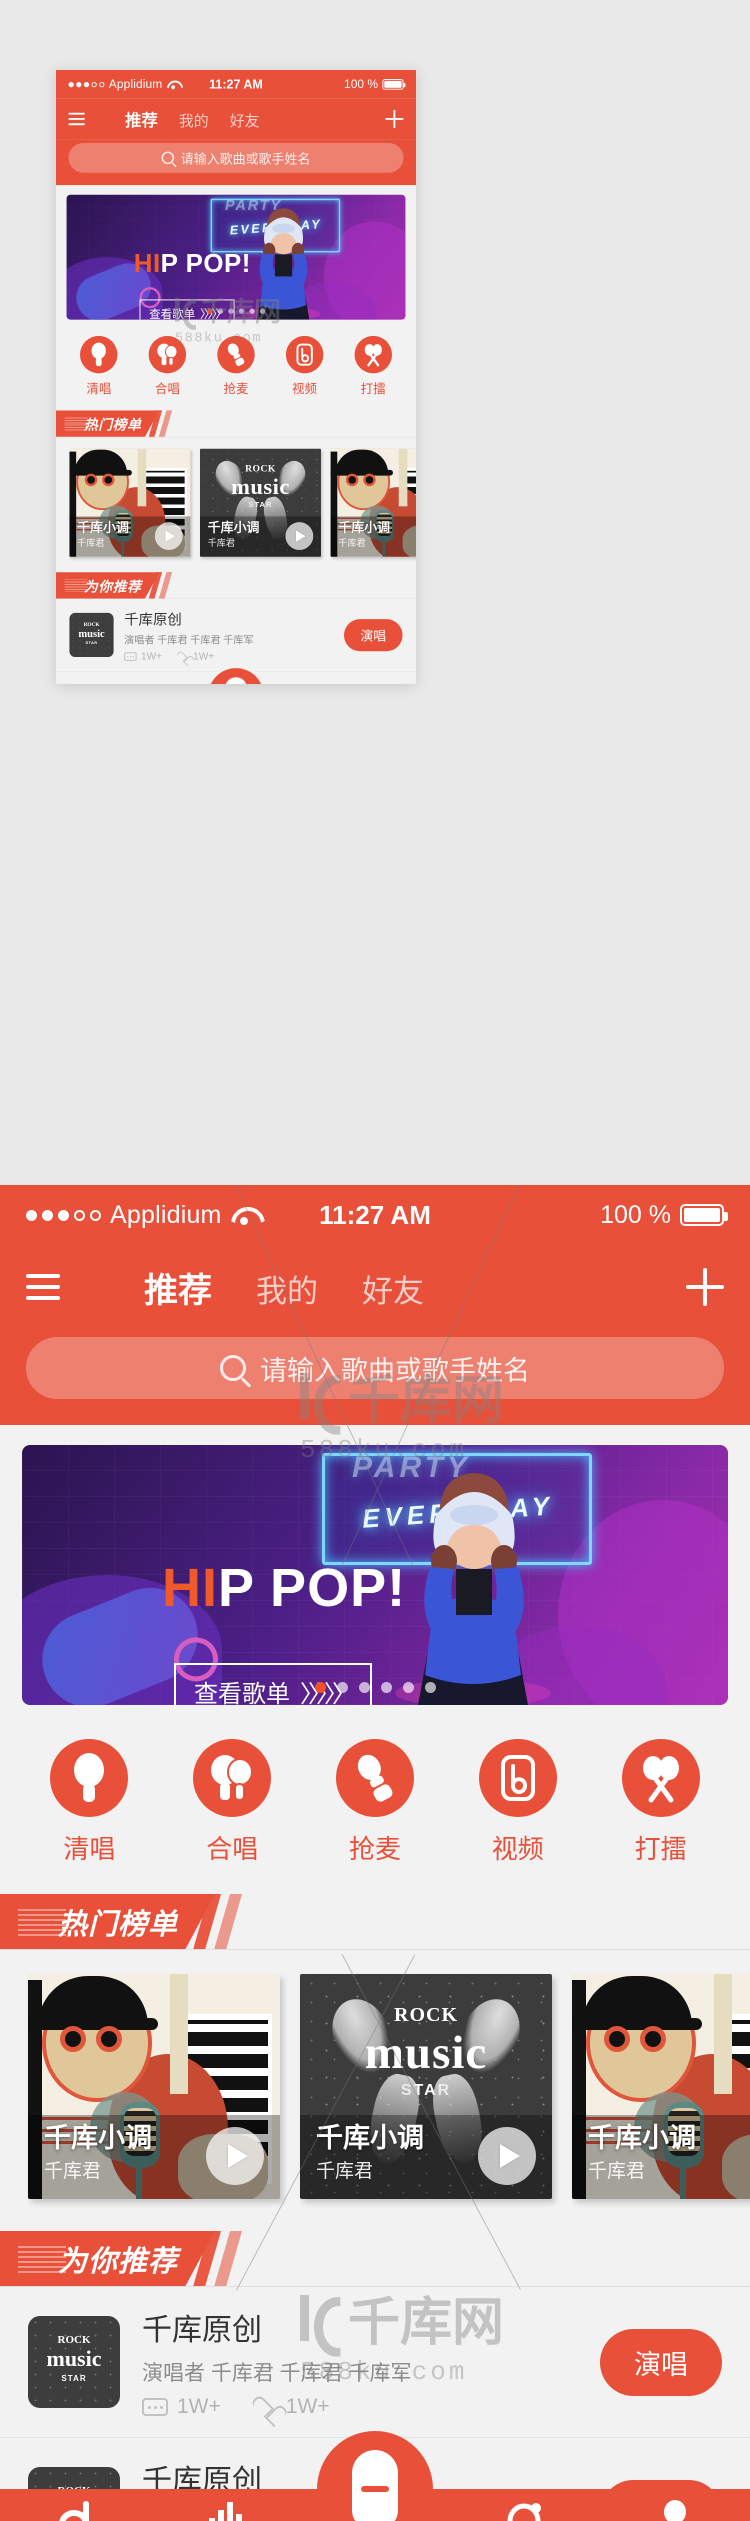 Image resolution: width=750 pixels, height=2521 pixels. Describe the element at coordinates (135, 84) in the screenshot. I see `carrier-label: Applidium` at that location.